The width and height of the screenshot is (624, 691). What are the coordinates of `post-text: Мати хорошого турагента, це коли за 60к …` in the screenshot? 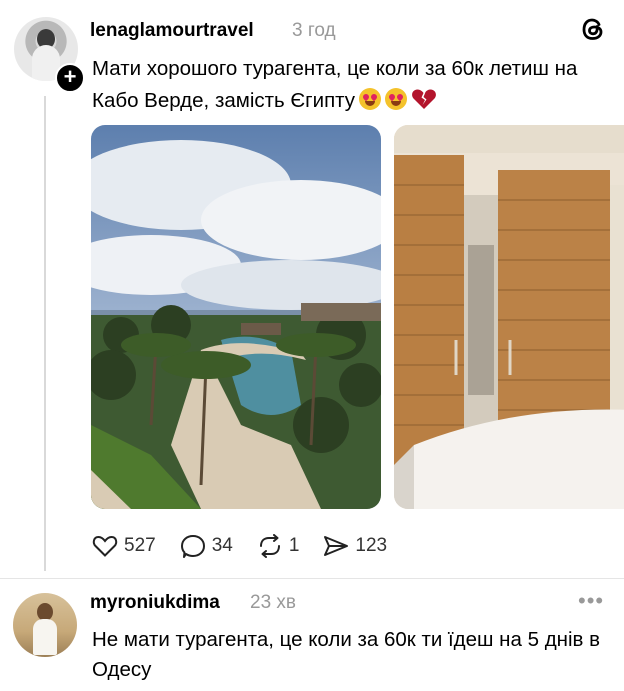 It's located at (352, 85).